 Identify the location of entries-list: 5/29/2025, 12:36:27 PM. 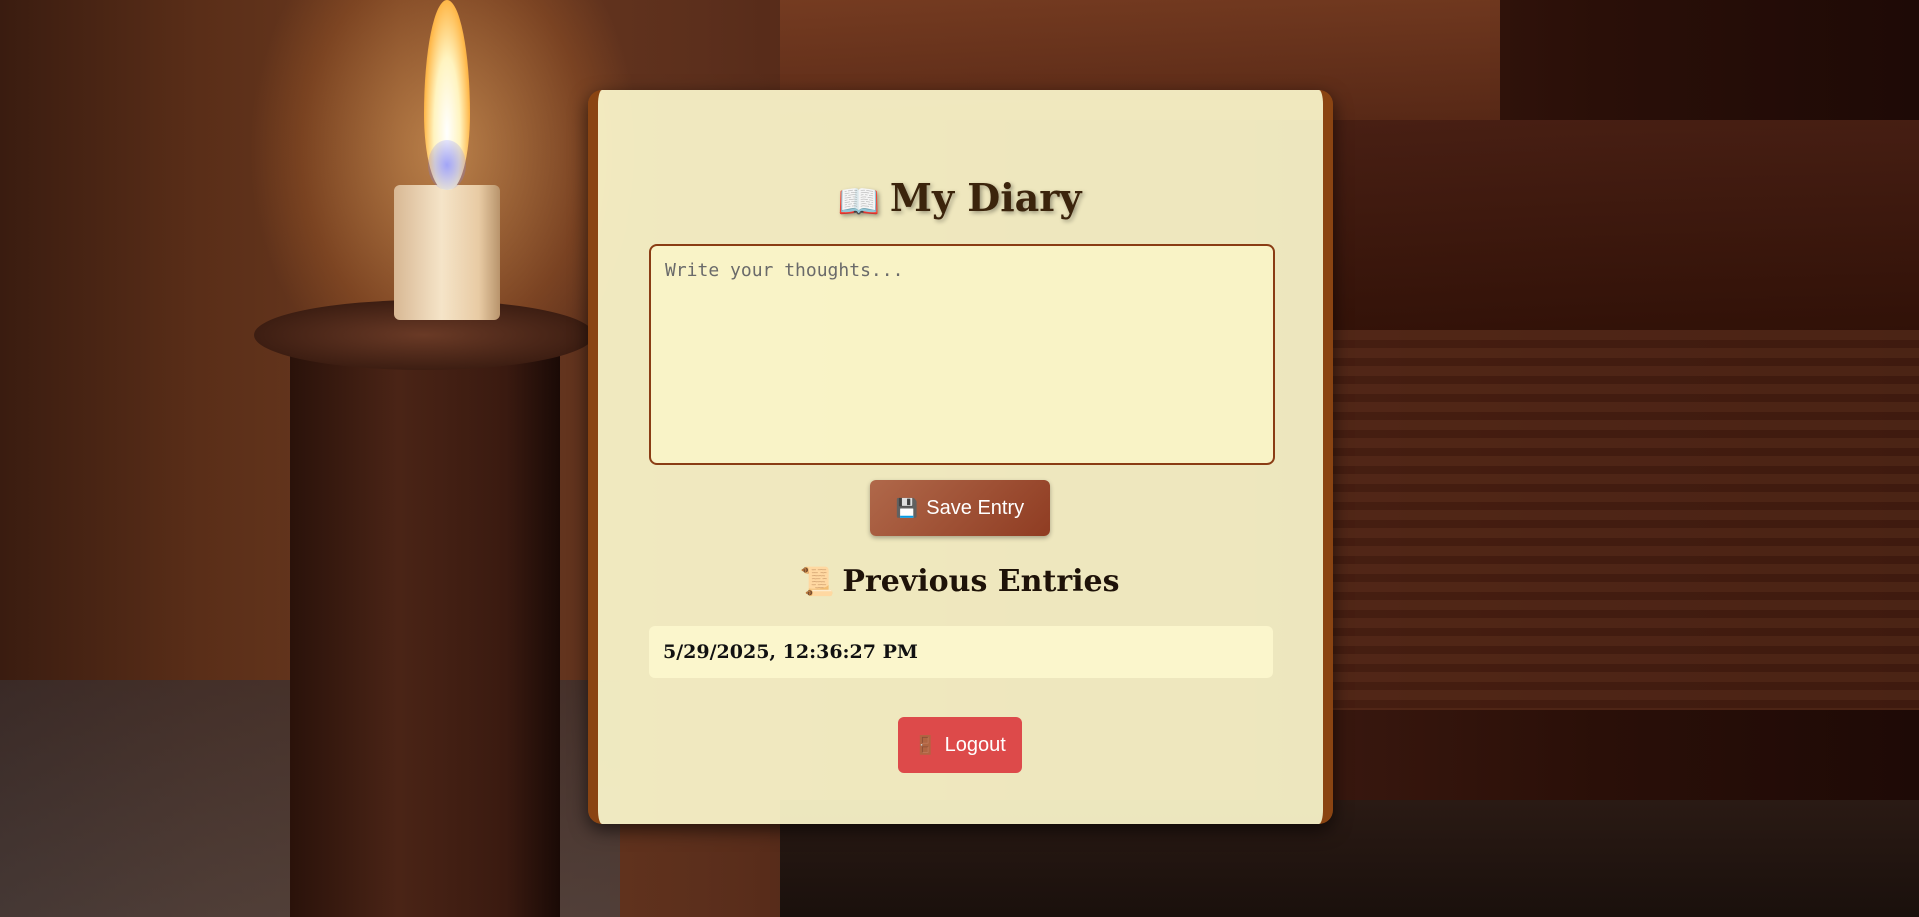
(961, 652).